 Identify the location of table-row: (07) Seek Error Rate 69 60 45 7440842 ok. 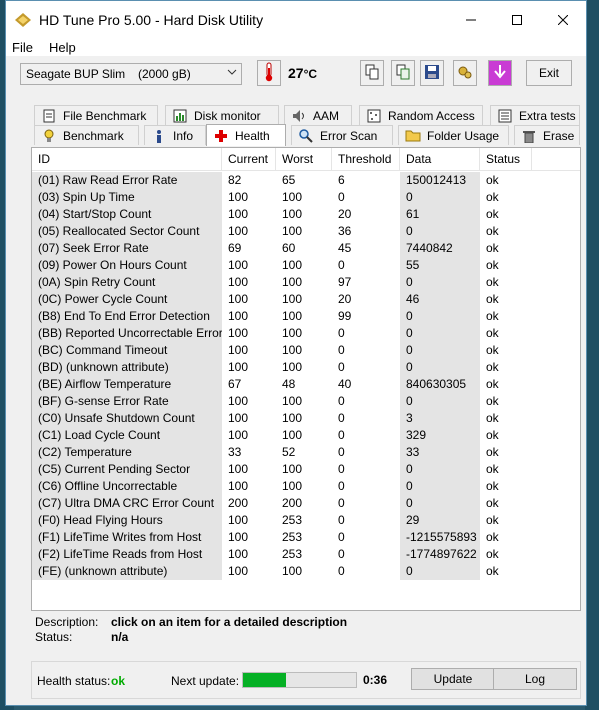
(306, 248).